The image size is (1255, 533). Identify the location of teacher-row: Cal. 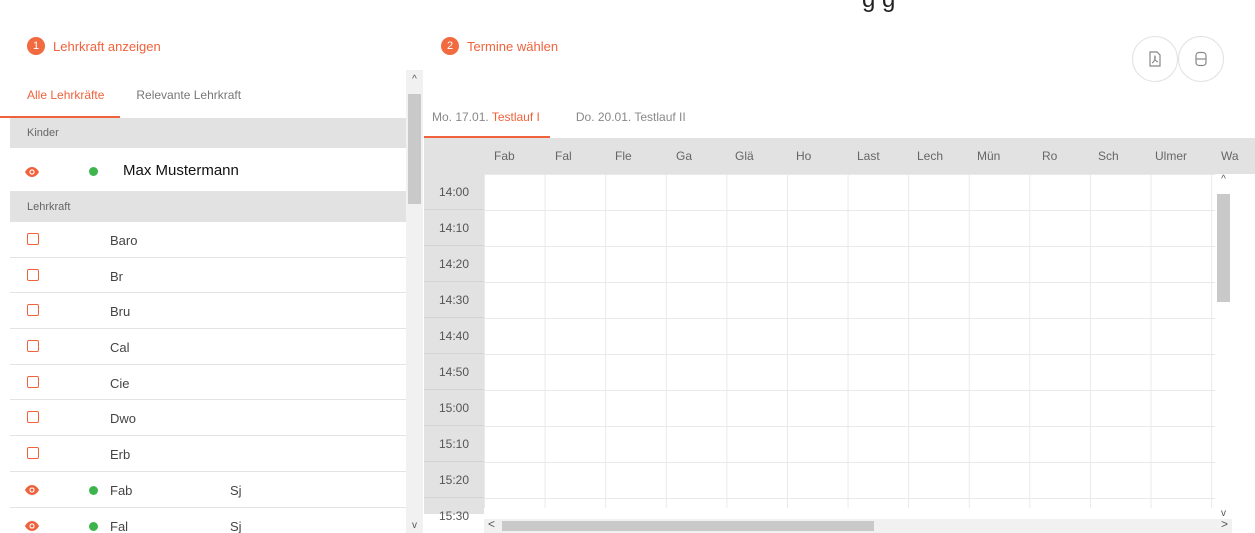
(208, 347).